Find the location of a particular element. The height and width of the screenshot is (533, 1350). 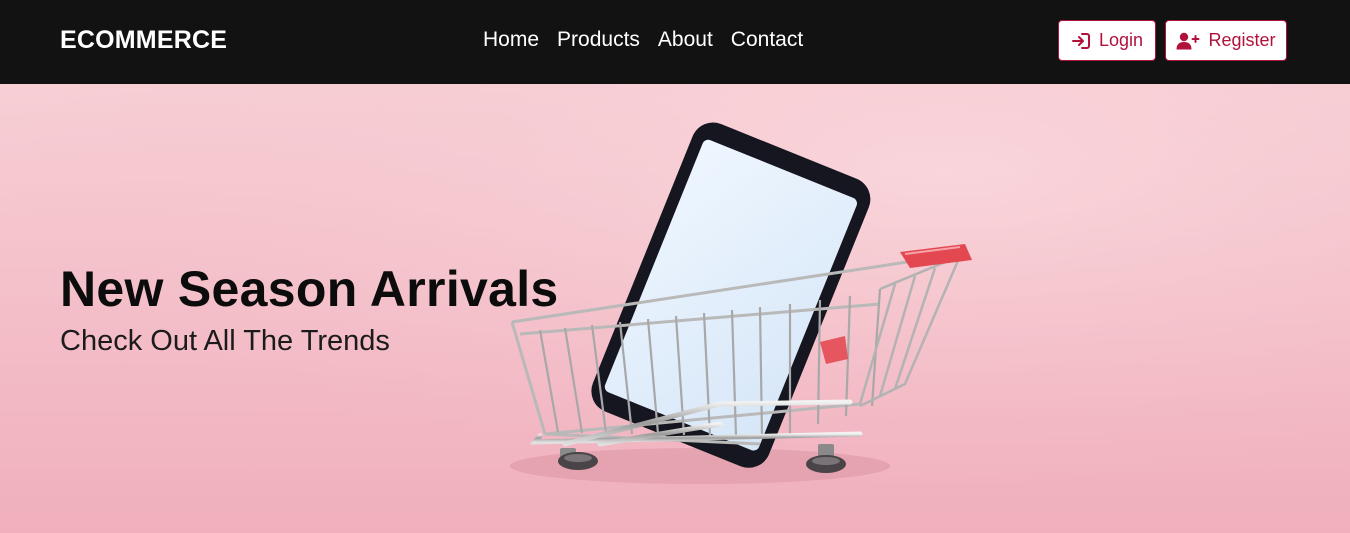

hero-subtitle: Check Out All The Trends is located at coordinates (225, 341).